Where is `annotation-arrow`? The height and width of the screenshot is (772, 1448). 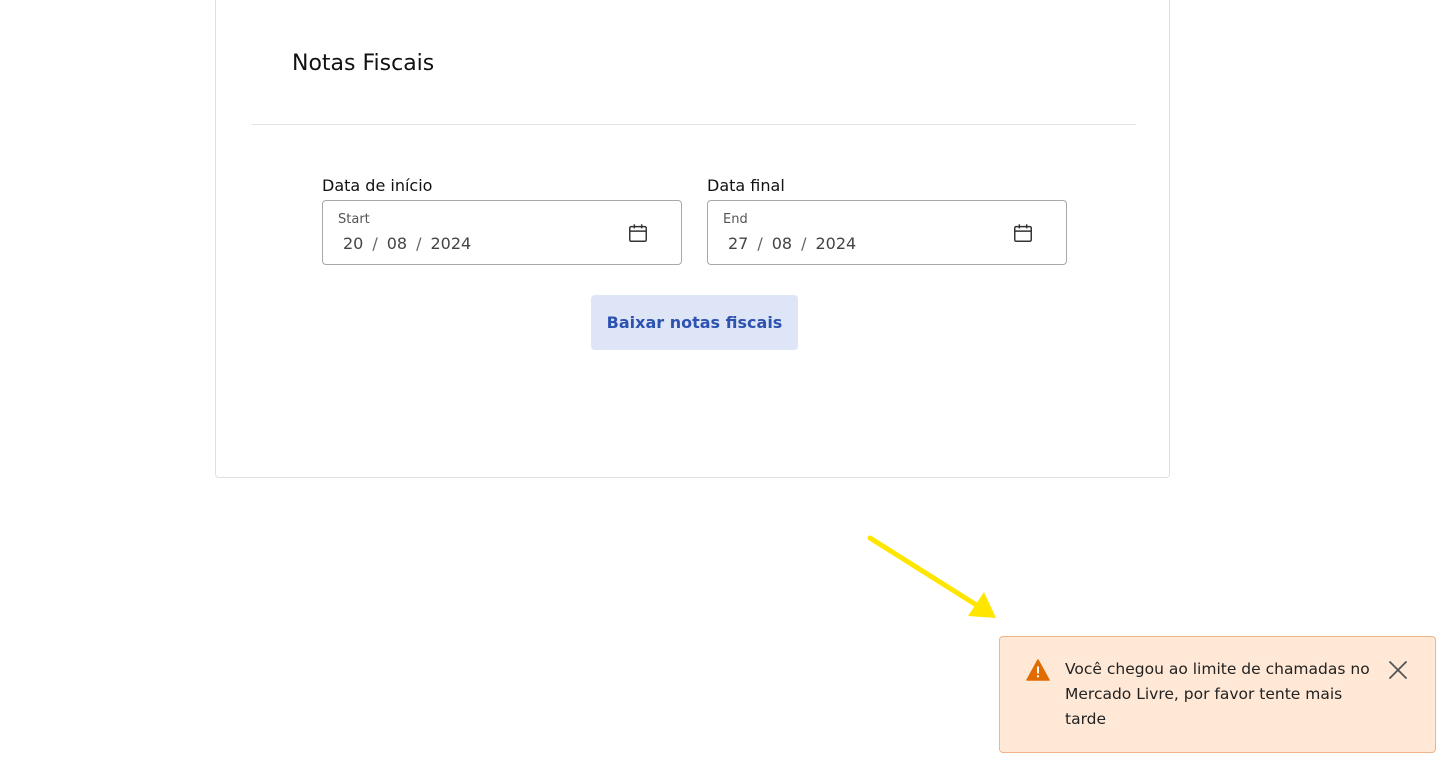 annotation-arrow is located at coordinates (931, 576).